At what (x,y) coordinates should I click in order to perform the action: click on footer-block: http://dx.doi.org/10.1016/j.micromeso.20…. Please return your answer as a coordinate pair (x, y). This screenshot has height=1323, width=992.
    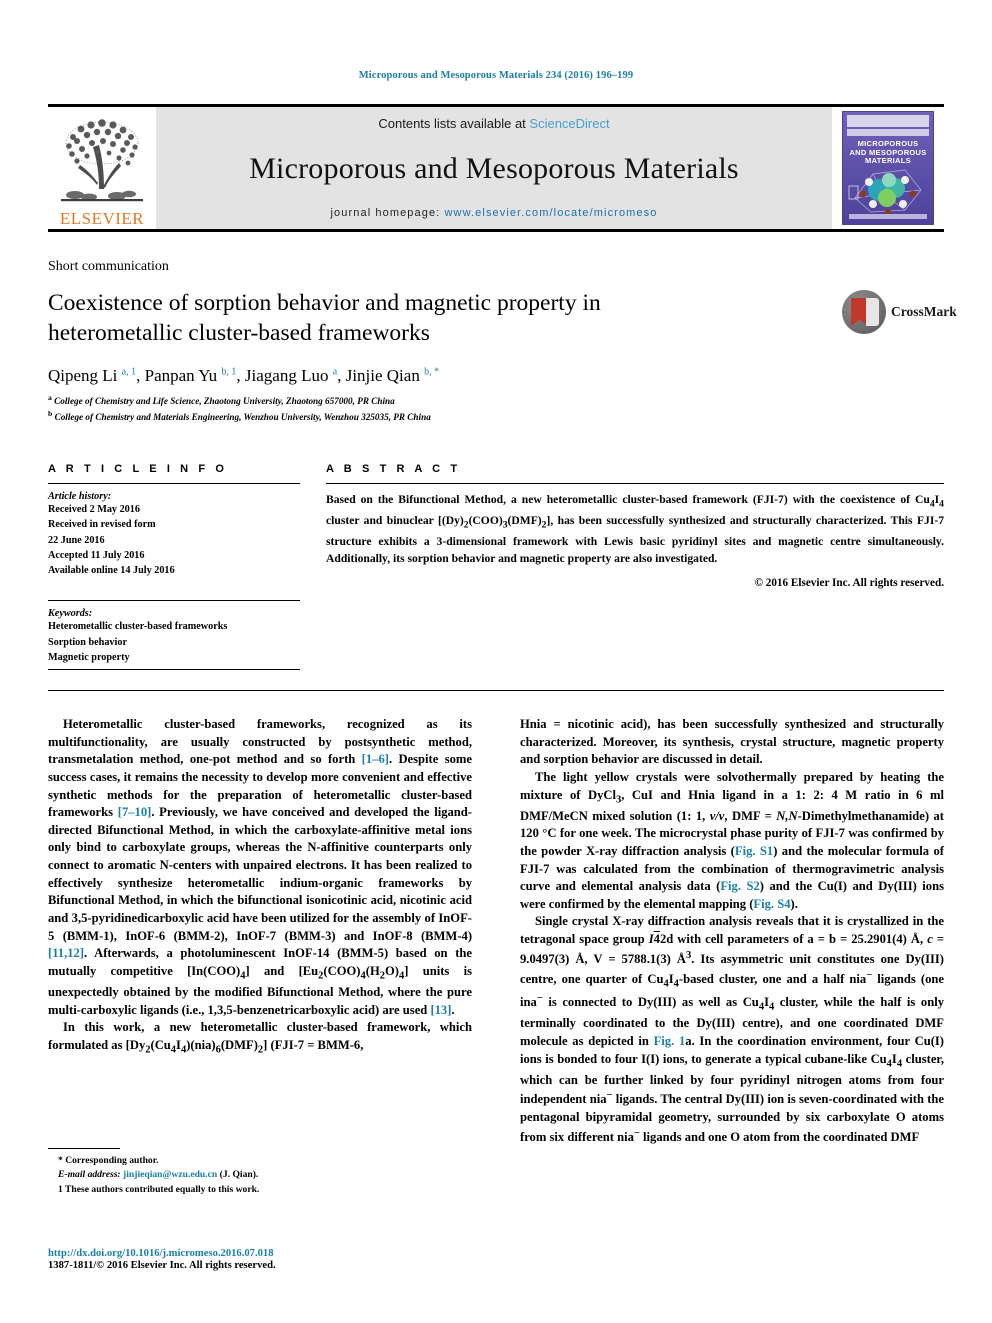
    Looking at the image, I should click on (268, 1259).